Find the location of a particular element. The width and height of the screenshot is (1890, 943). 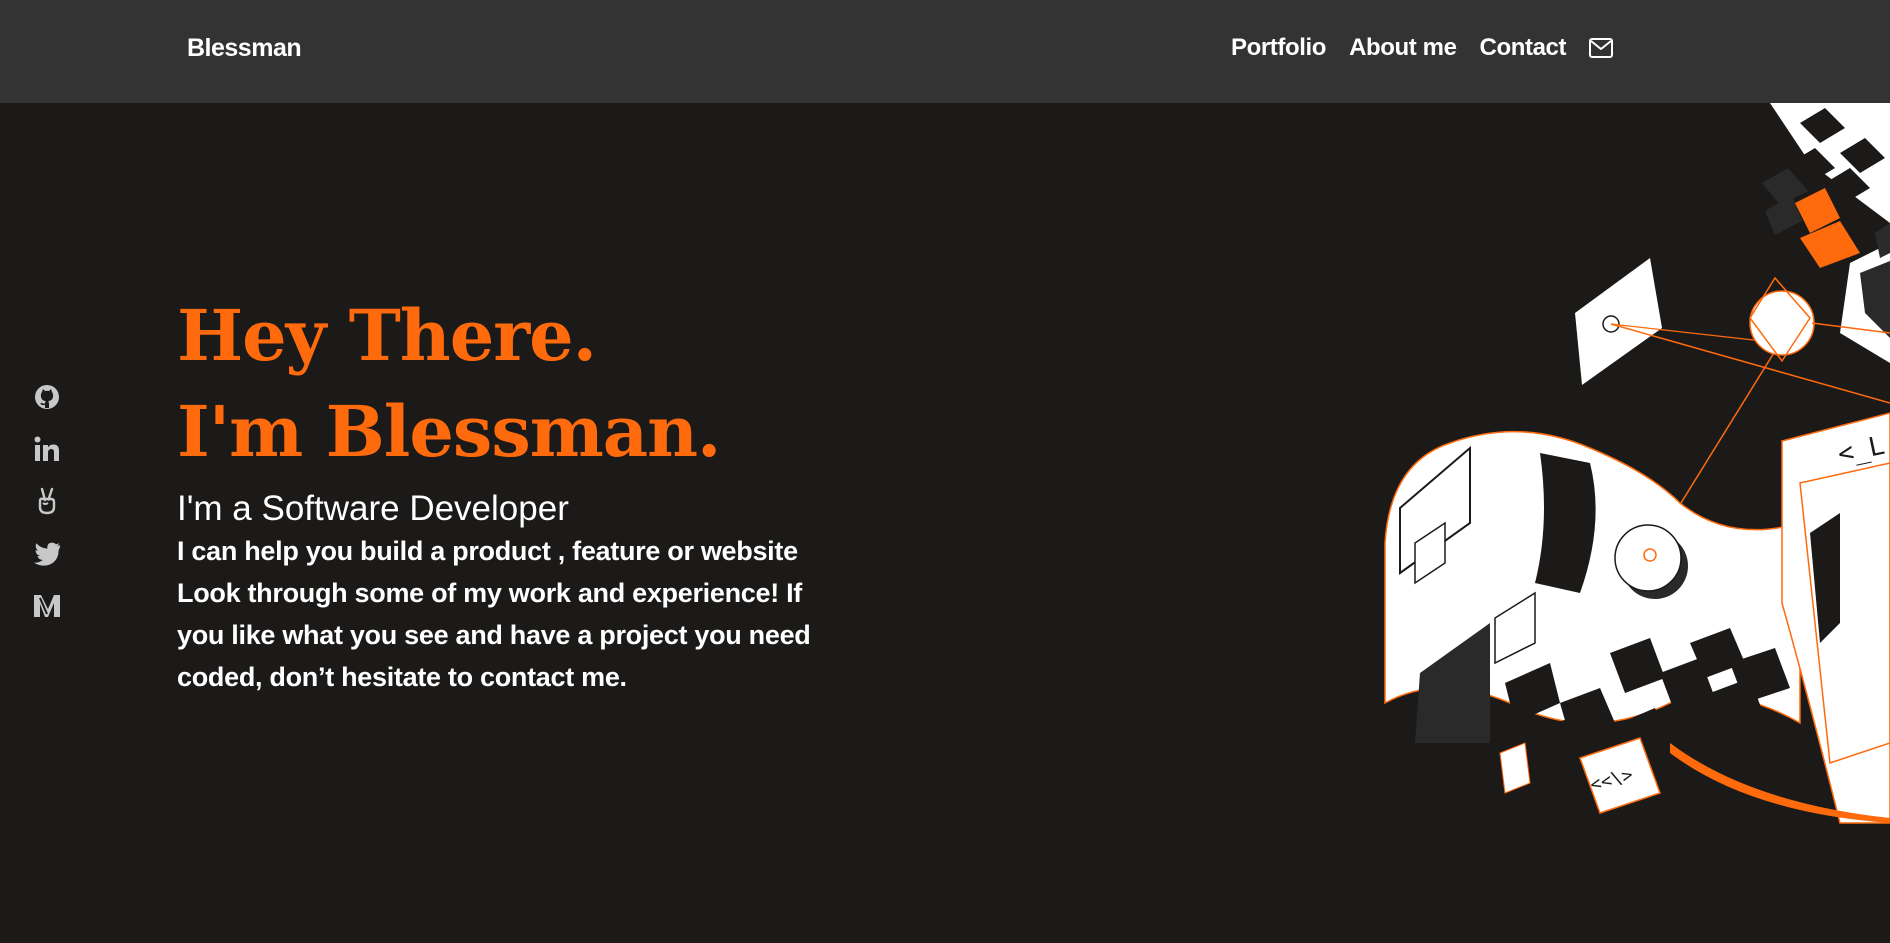

nav-contact-link: Contact is located at coordinates (1523, 48).